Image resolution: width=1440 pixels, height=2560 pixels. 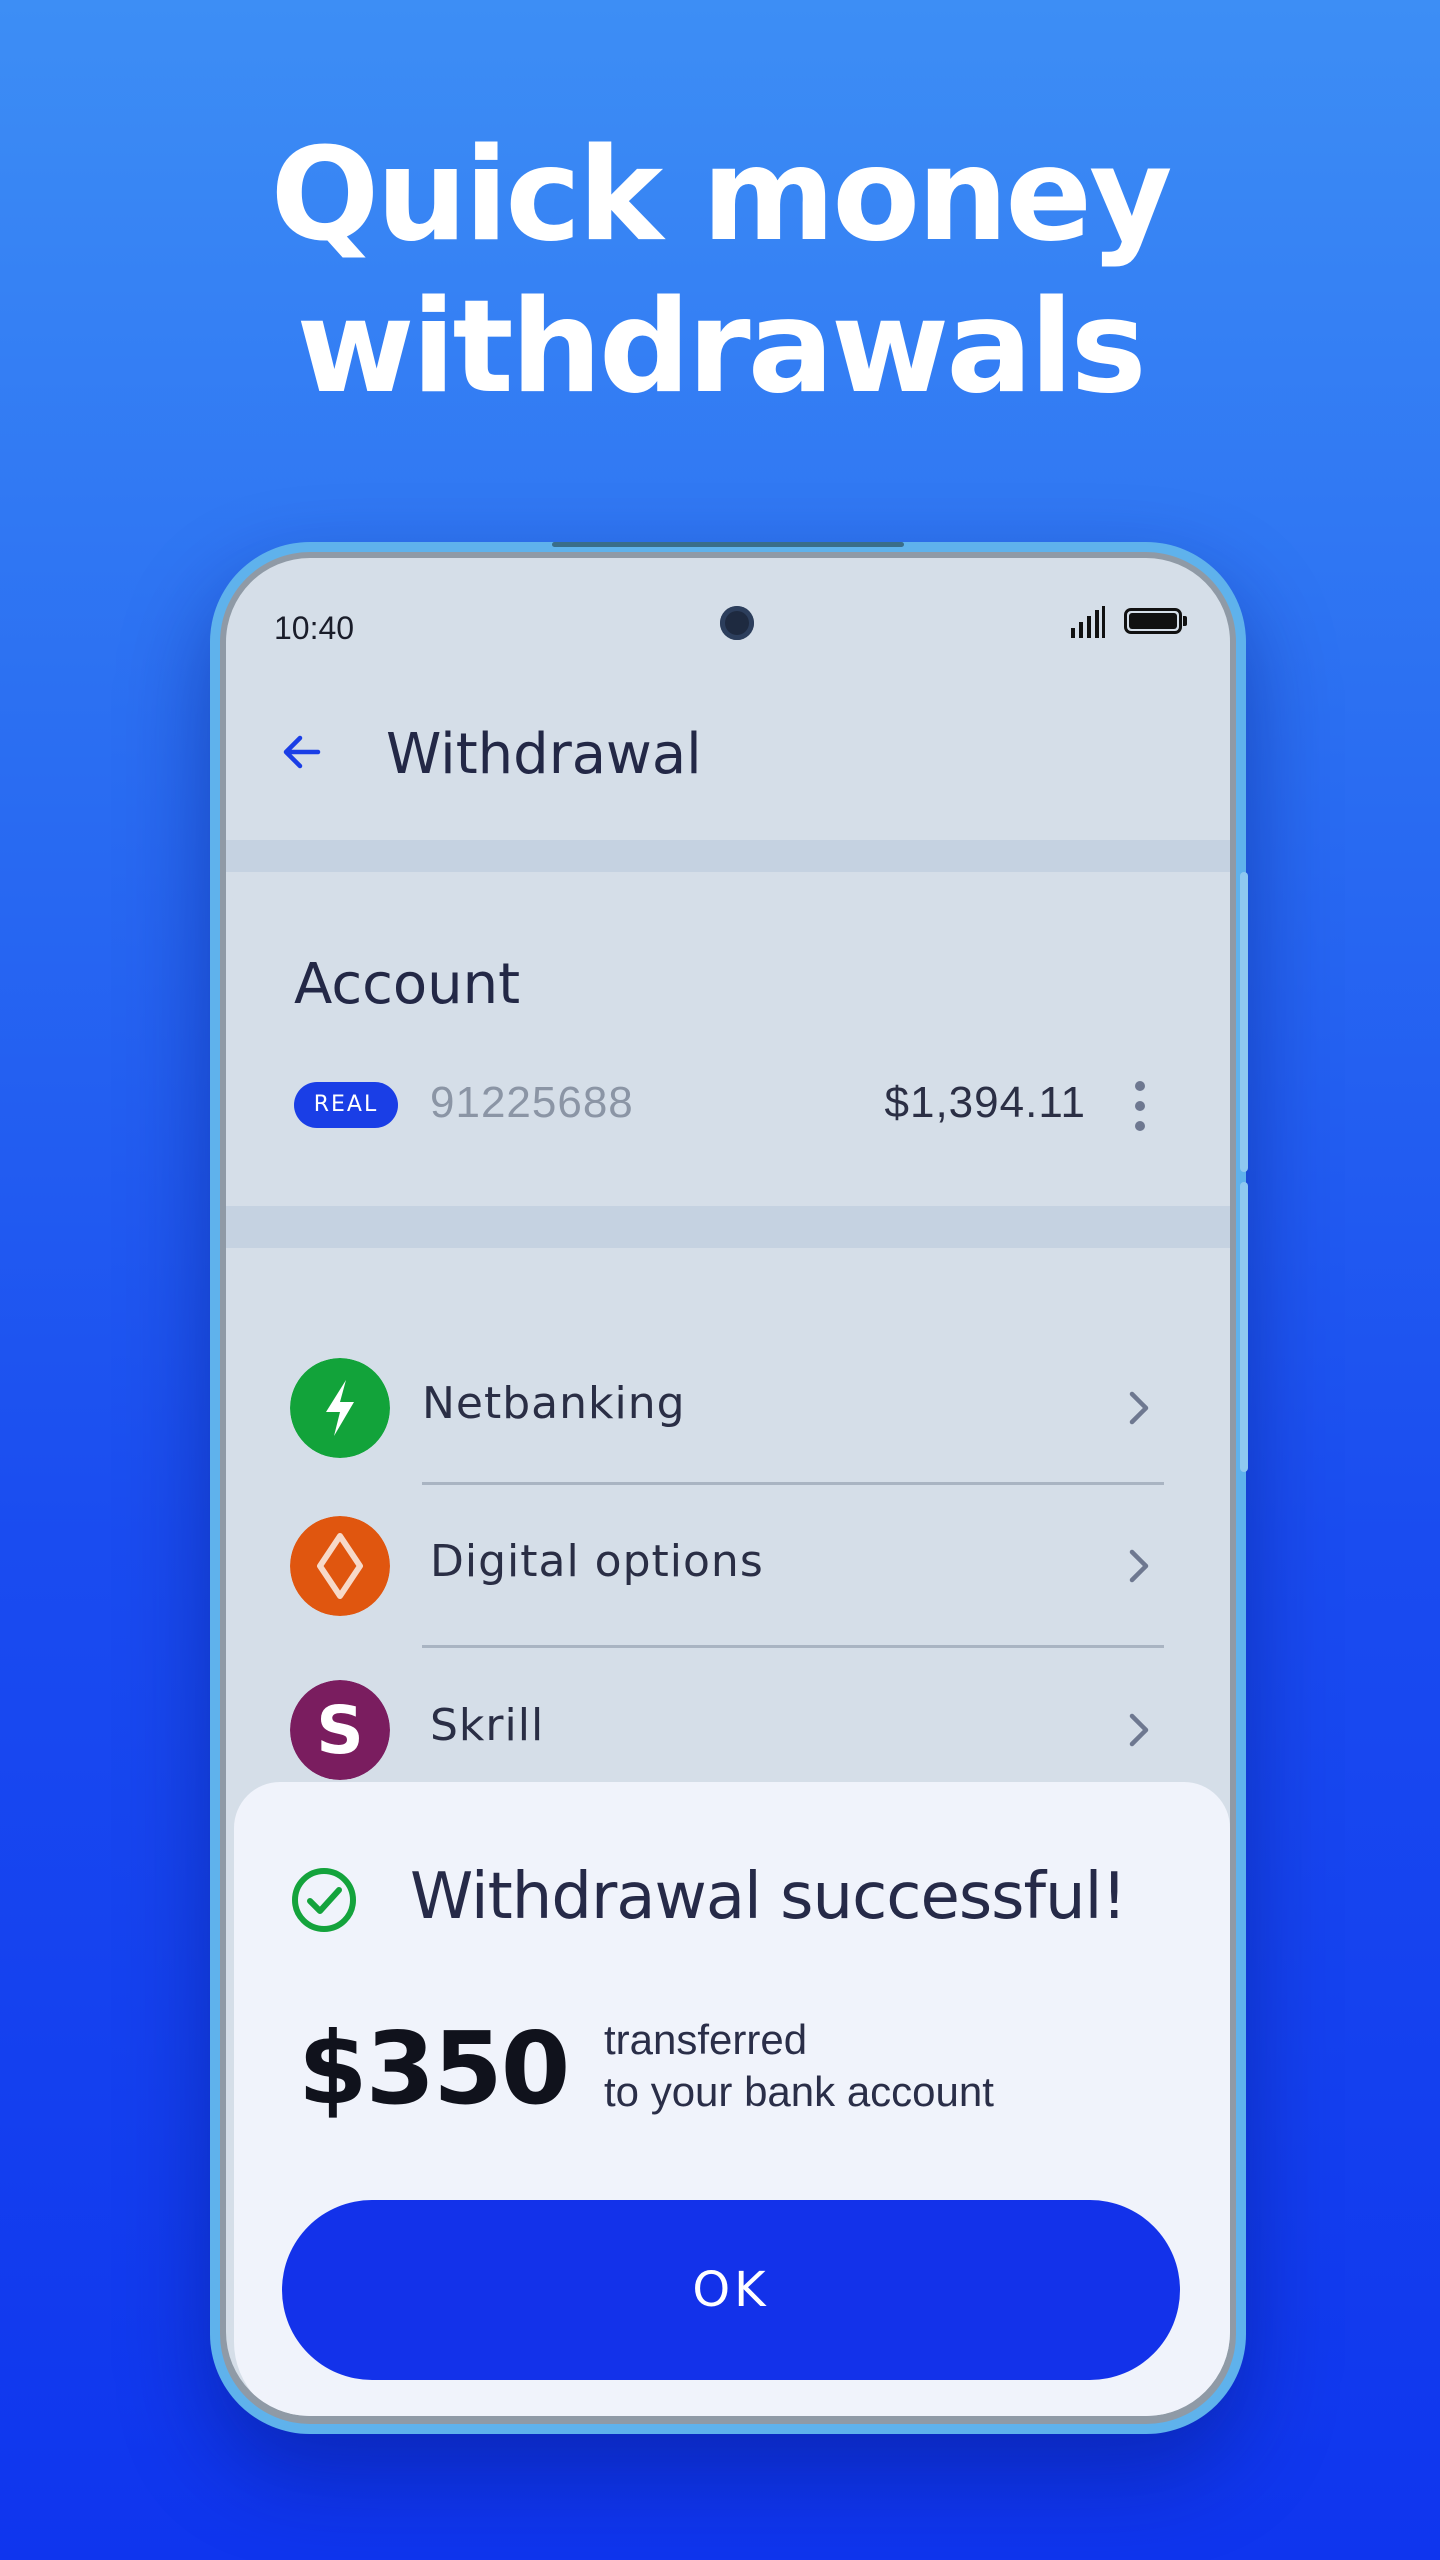 I want to click on success-title: Withdrawal successful!, so click(x=768, y=1897).